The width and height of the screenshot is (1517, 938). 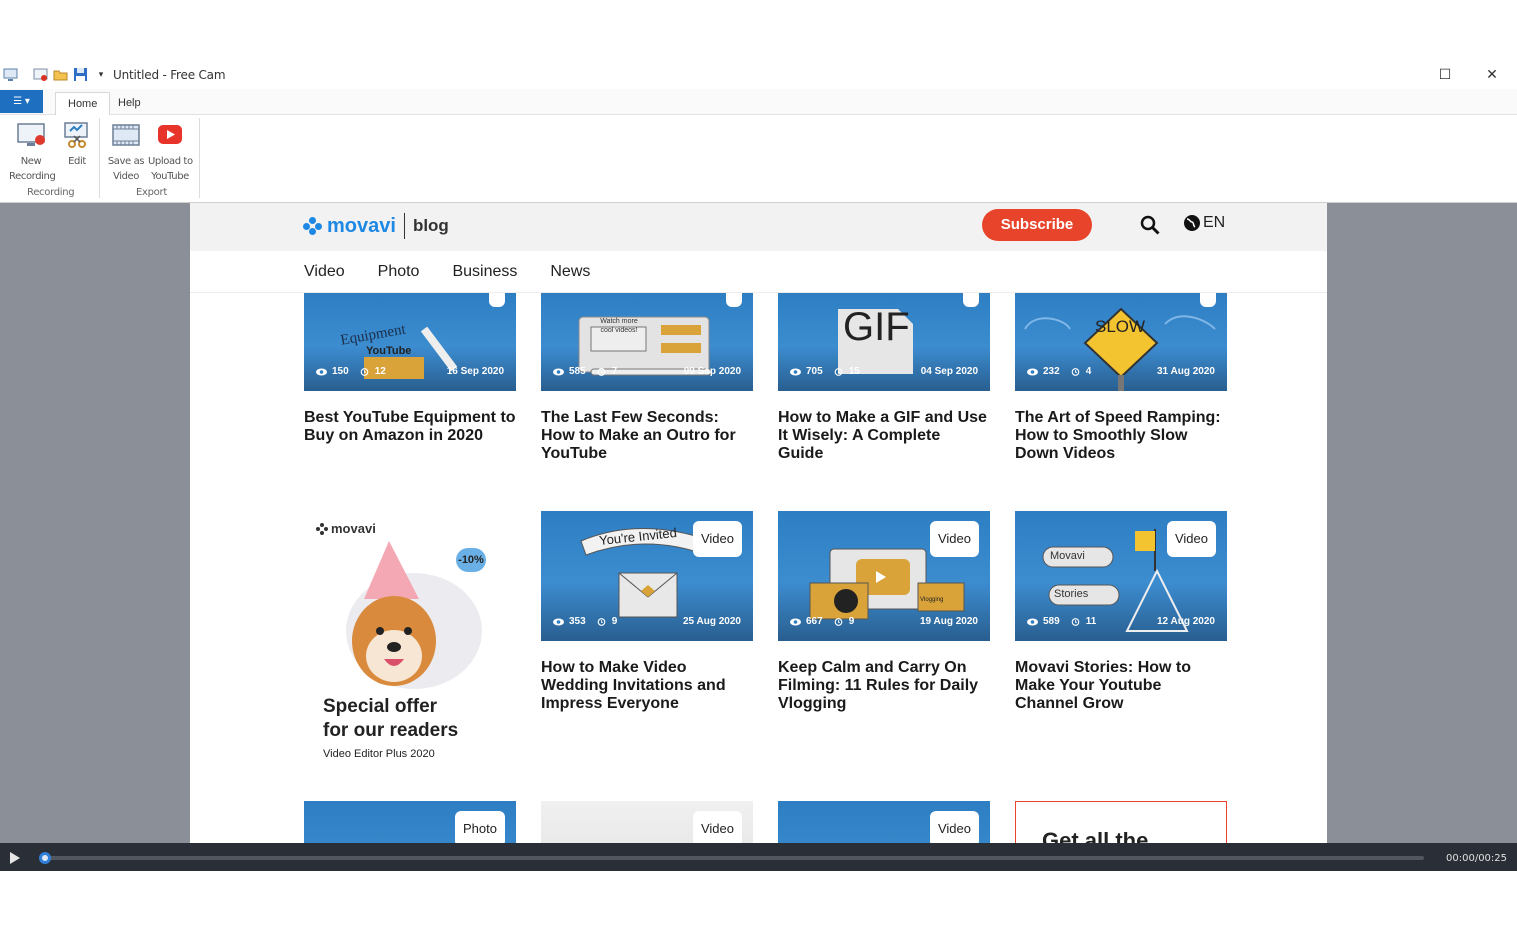 I want to click on article-thumbnail: You're Invited Video 353 9 25 Aug 2020, so click(x=647, y=576).